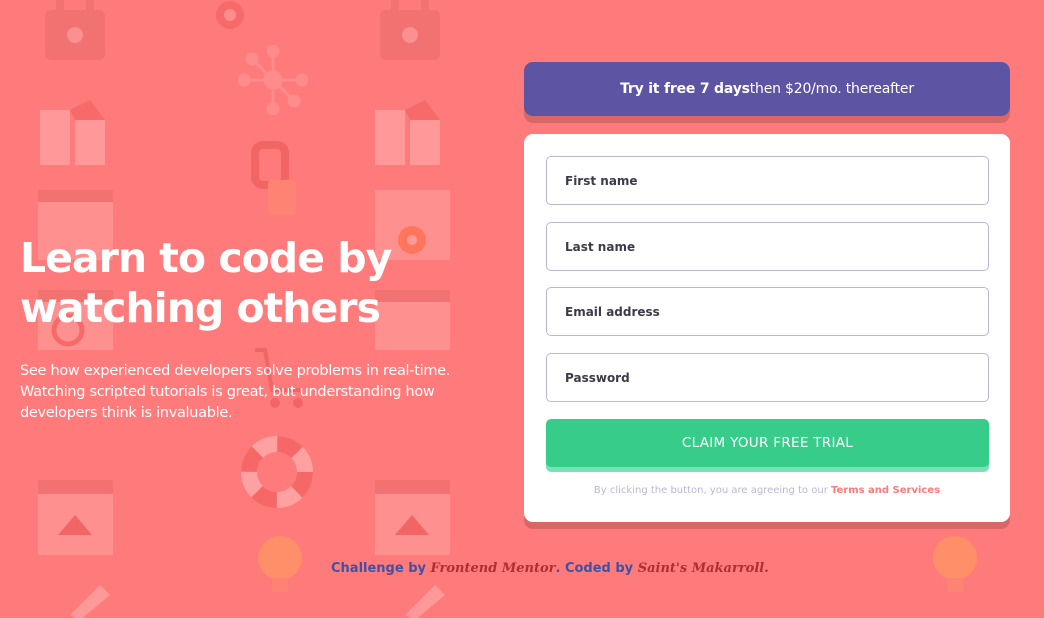 The width and height of the screenshot is (1044, 618). Describe the element at coordinates (885, 490) in the screenshot. I see `terms-link: Terms and Services` at that location.